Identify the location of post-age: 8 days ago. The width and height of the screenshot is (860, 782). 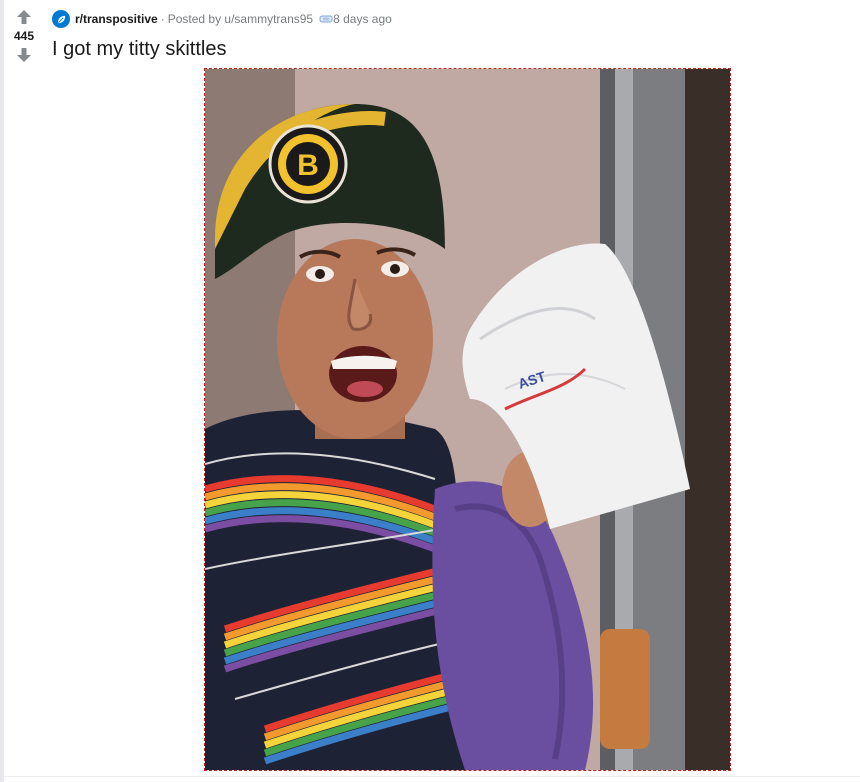
(362, 19).